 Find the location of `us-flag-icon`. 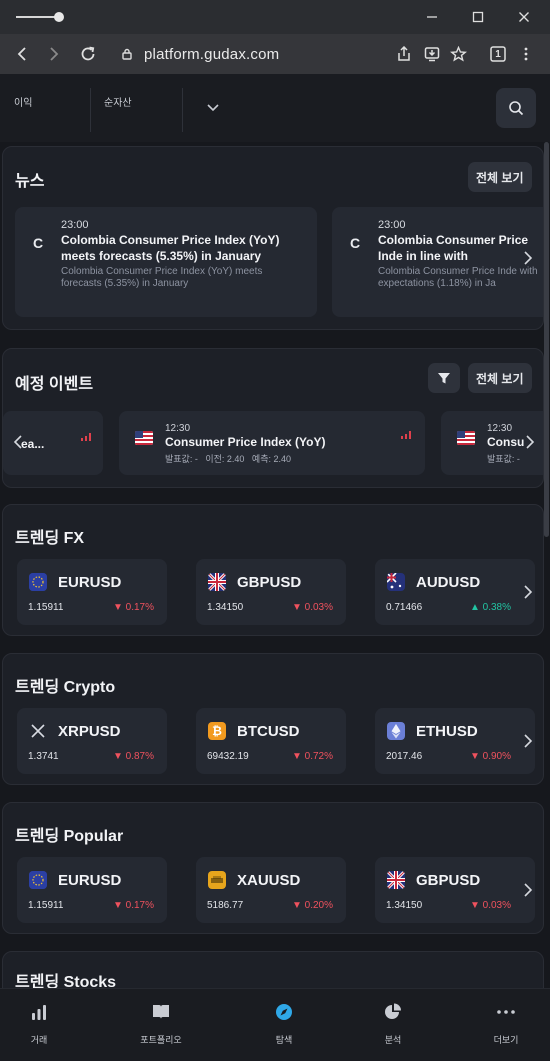

us-flag-icon is located at coordinates (144, 438).